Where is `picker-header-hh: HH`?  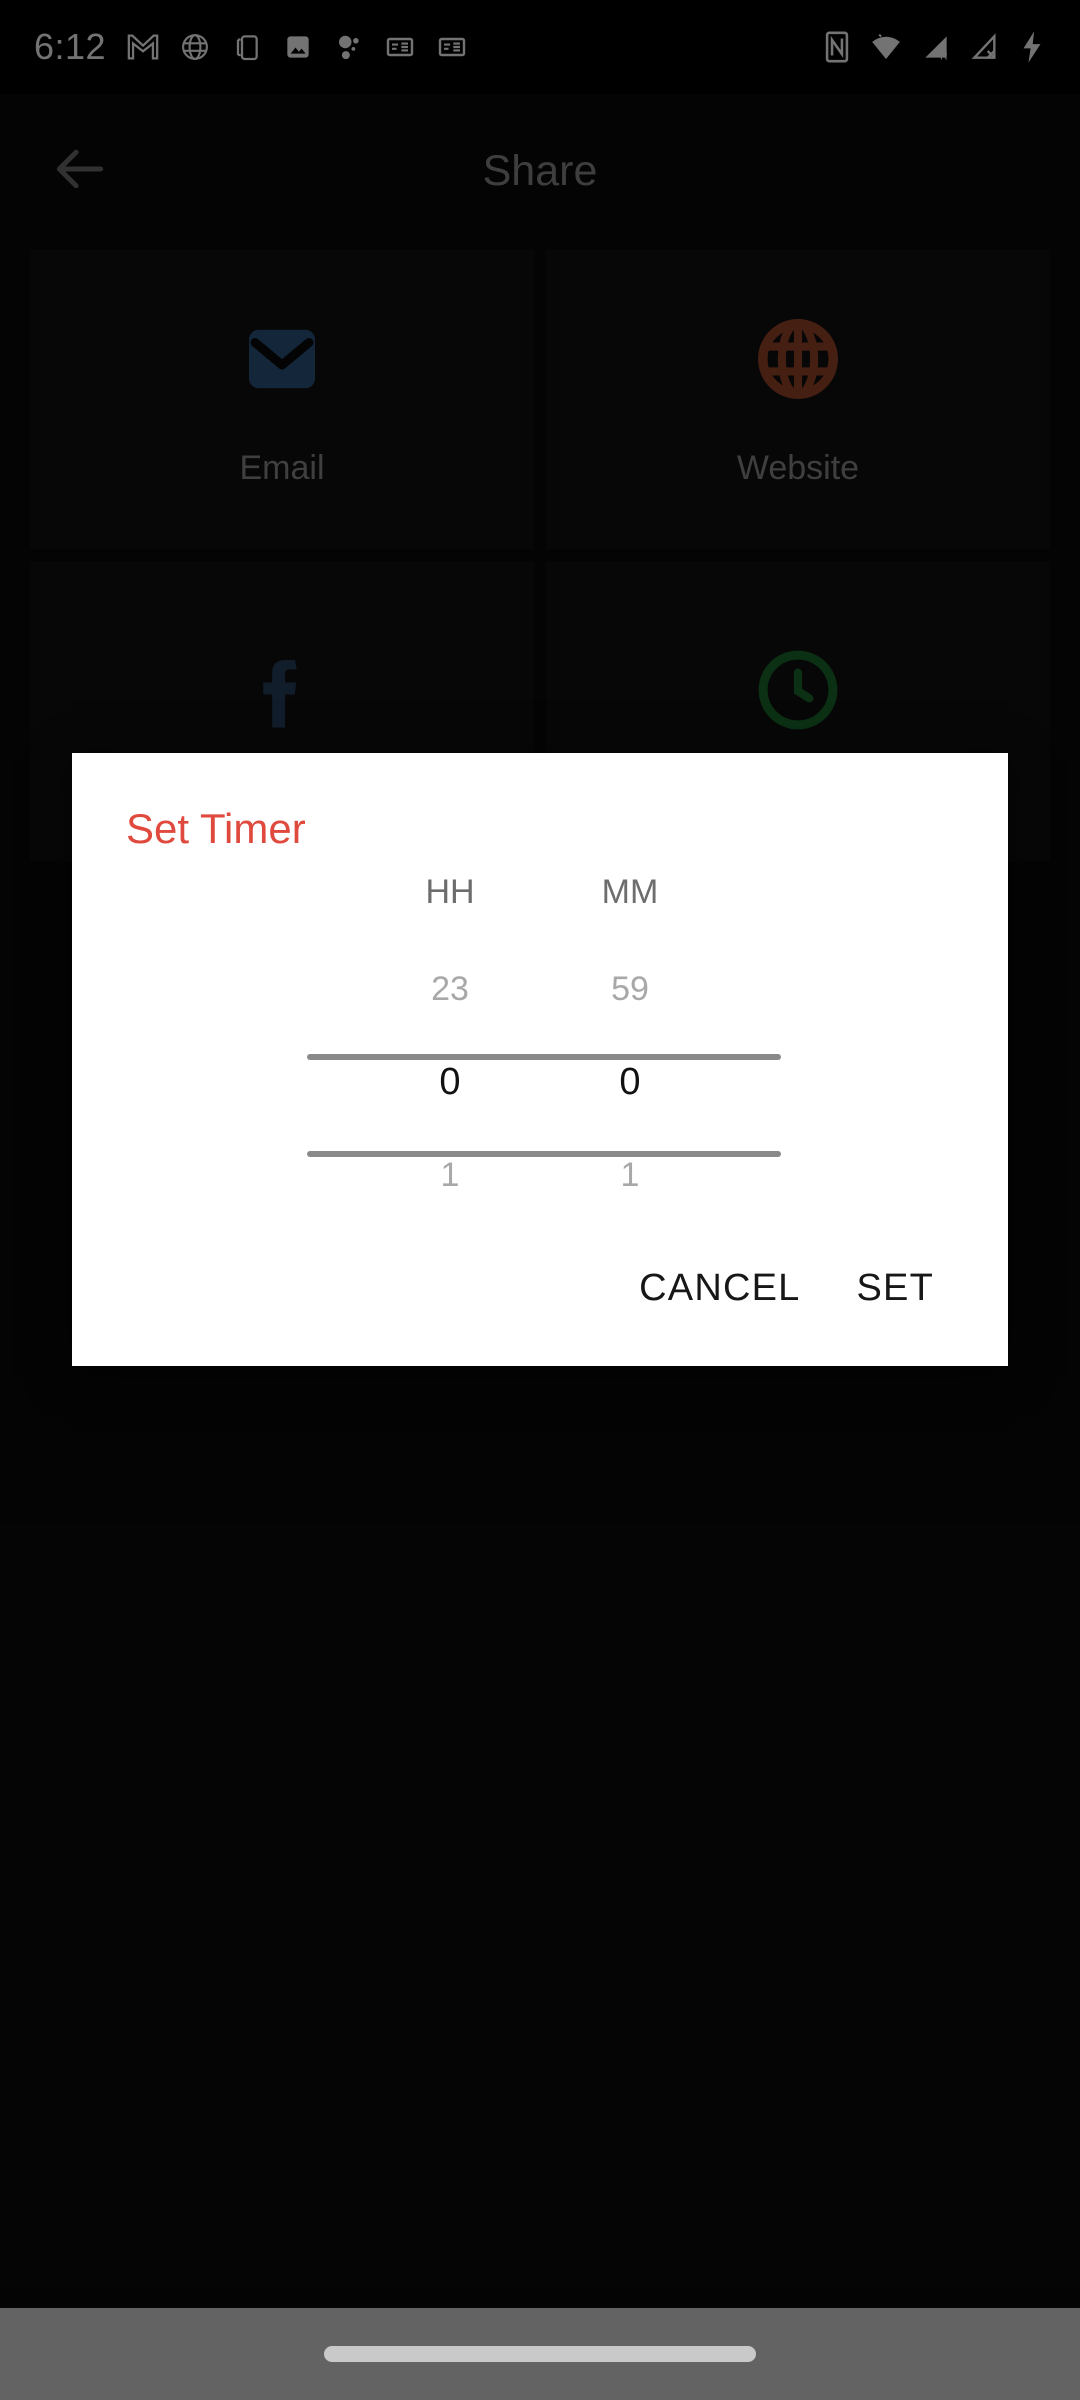
picker-header-hh: HH is located at coordinates (450, 892).